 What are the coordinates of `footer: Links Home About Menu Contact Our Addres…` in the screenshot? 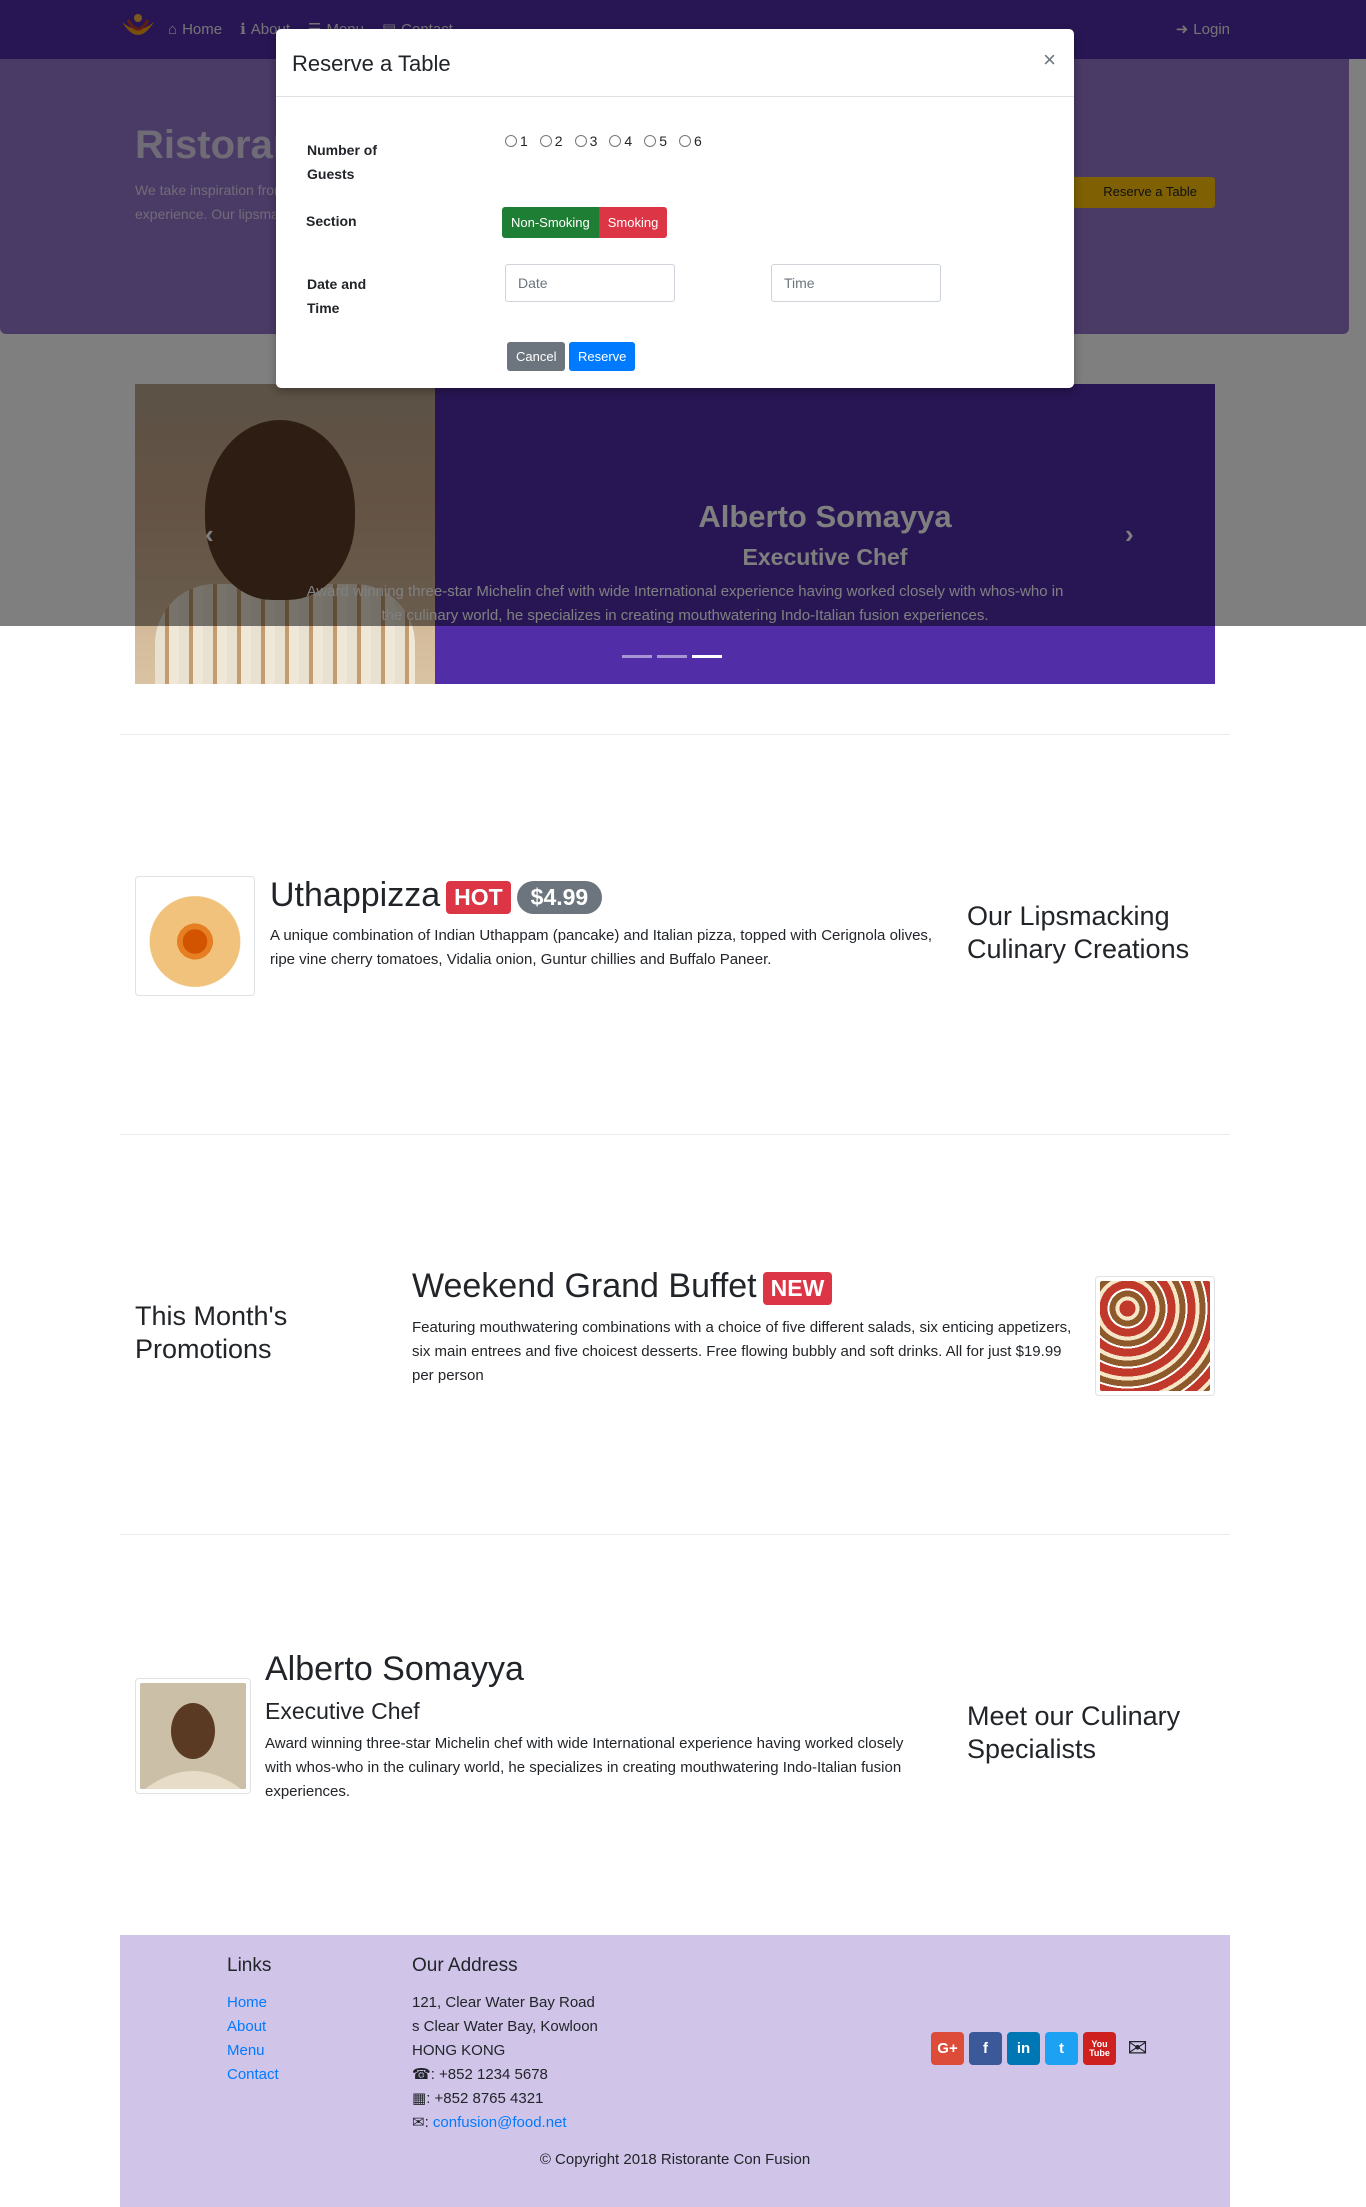 It's located at (675, 2071).